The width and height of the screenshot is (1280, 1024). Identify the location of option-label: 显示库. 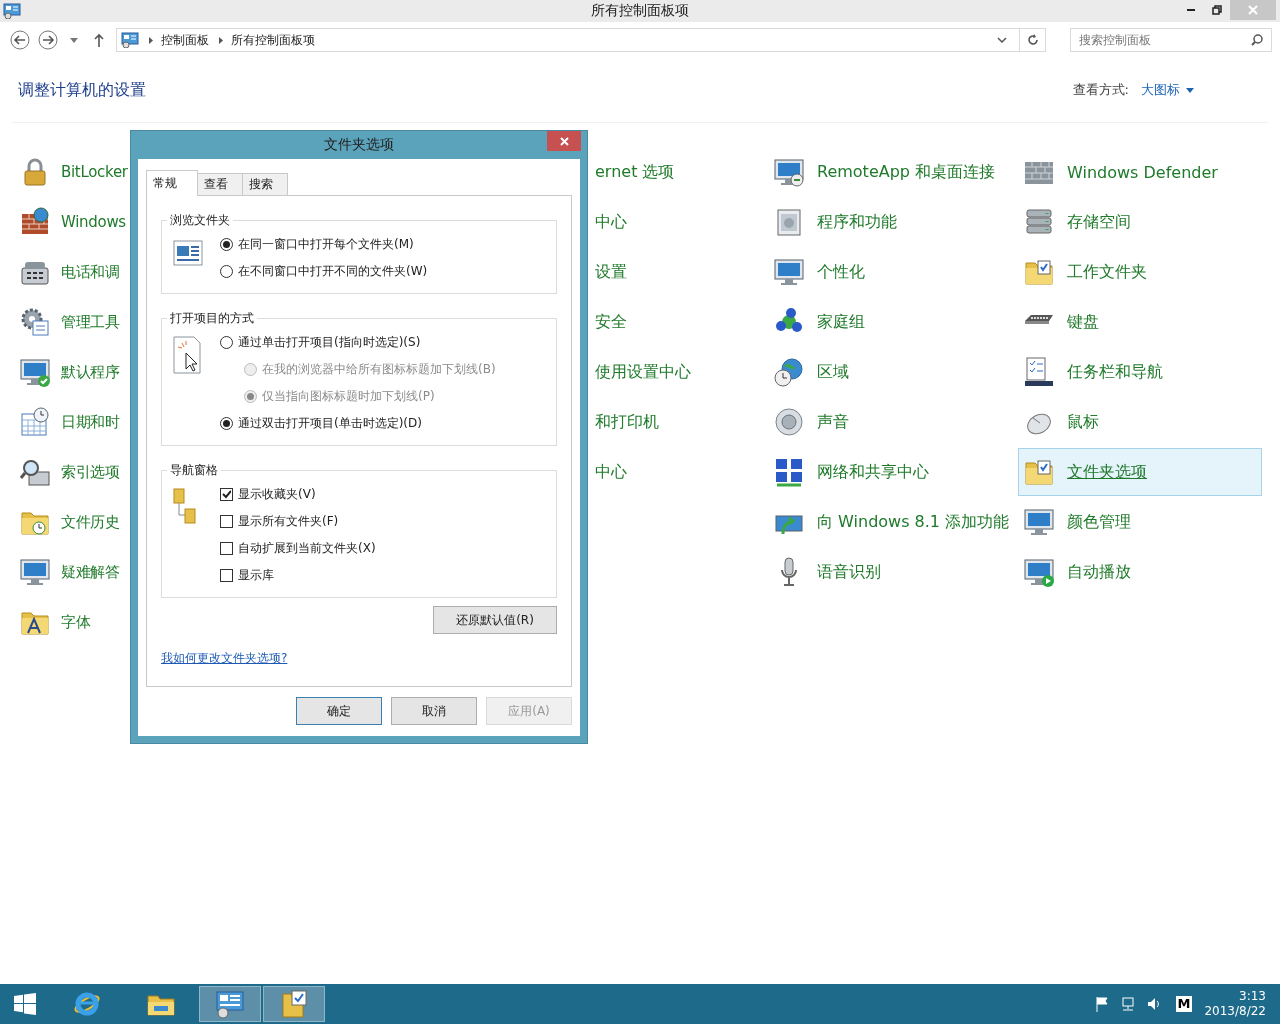
(256, 575).